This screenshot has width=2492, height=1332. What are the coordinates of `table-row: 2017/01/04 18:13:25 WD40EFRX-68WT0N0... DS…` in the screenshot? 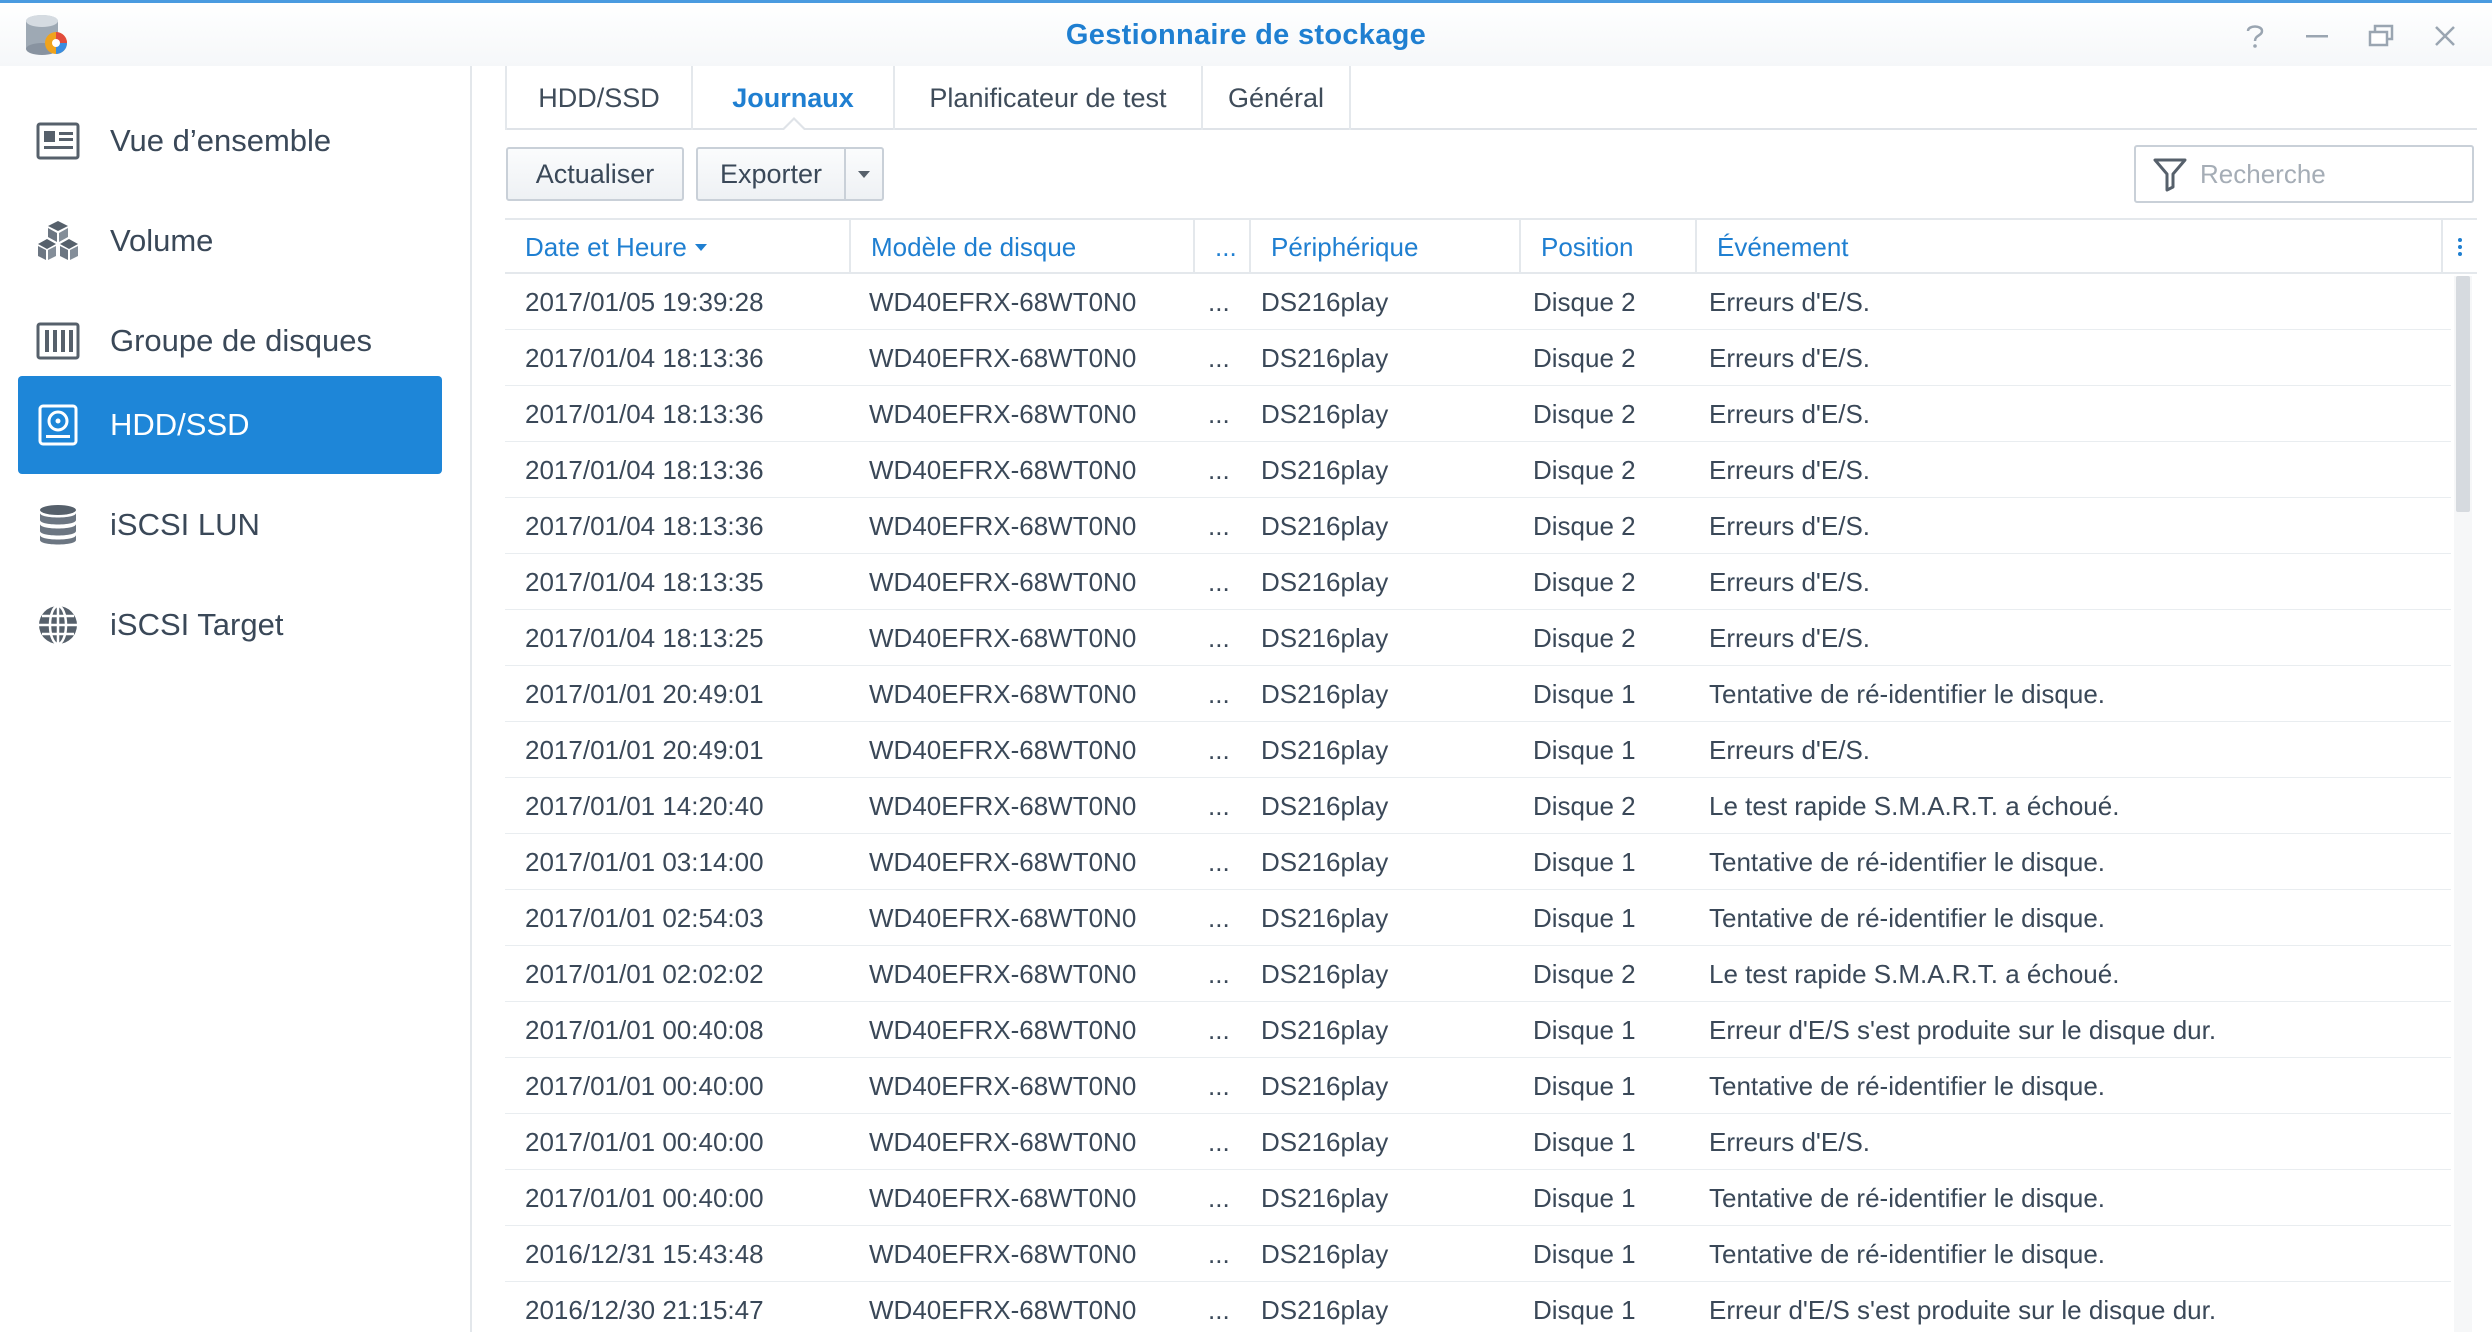 It's located at (1478, 638).